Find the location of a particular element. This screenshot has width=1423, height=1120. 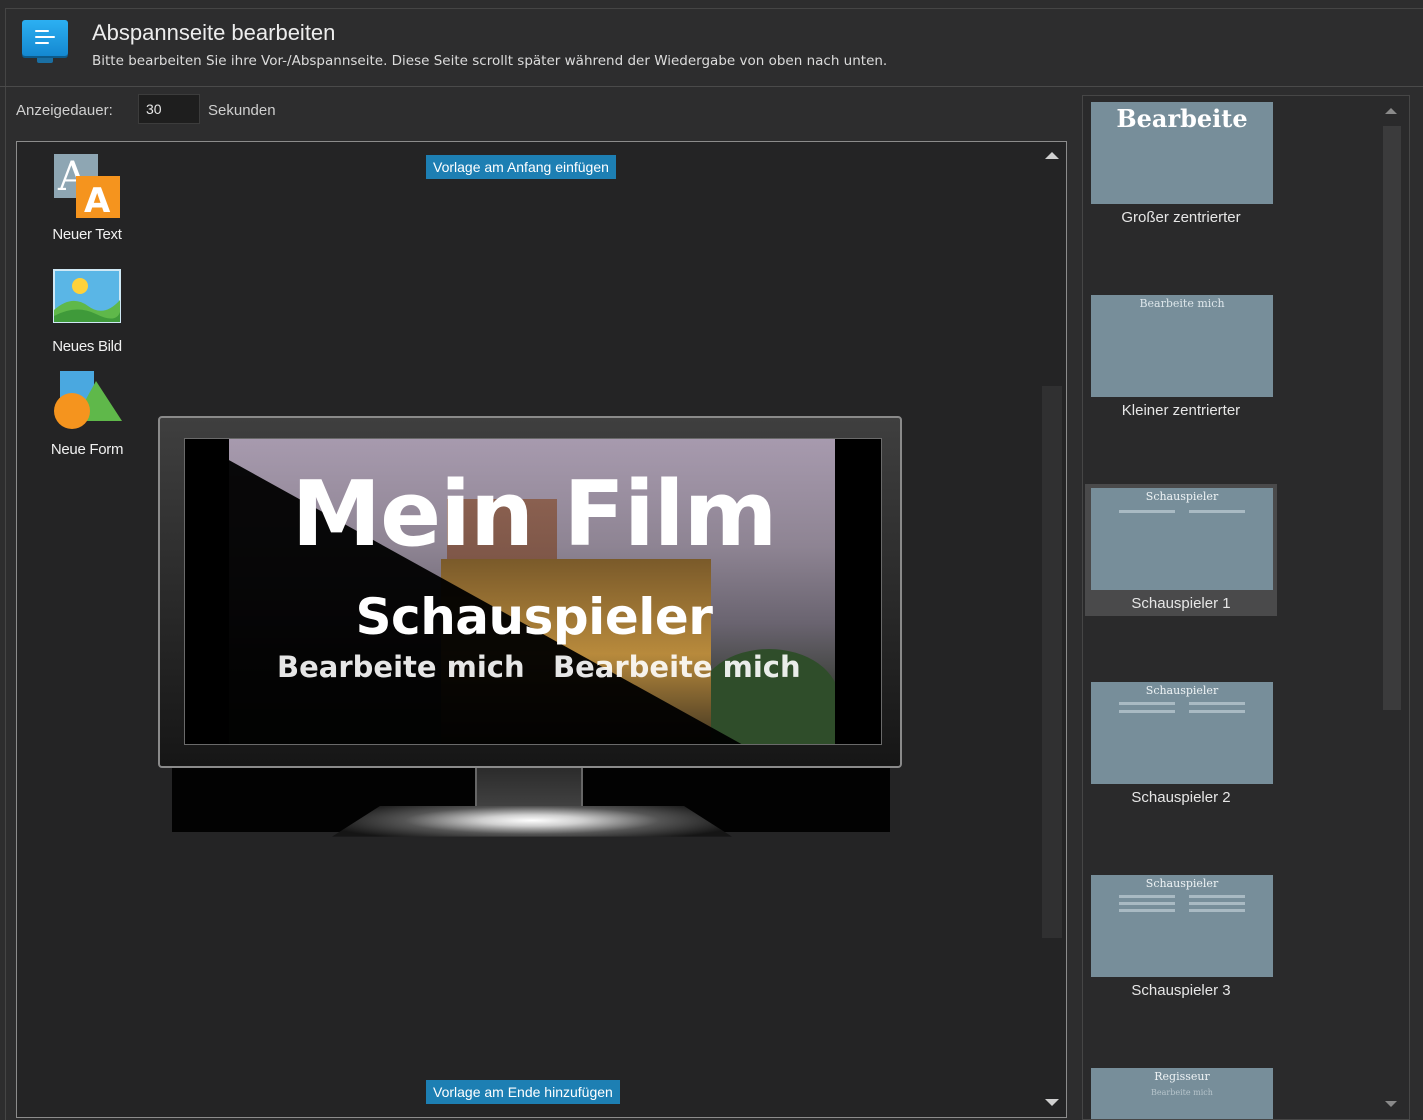

thumbnail-subtext: Bearbeite mich is located at coordinates (1182, 1092).